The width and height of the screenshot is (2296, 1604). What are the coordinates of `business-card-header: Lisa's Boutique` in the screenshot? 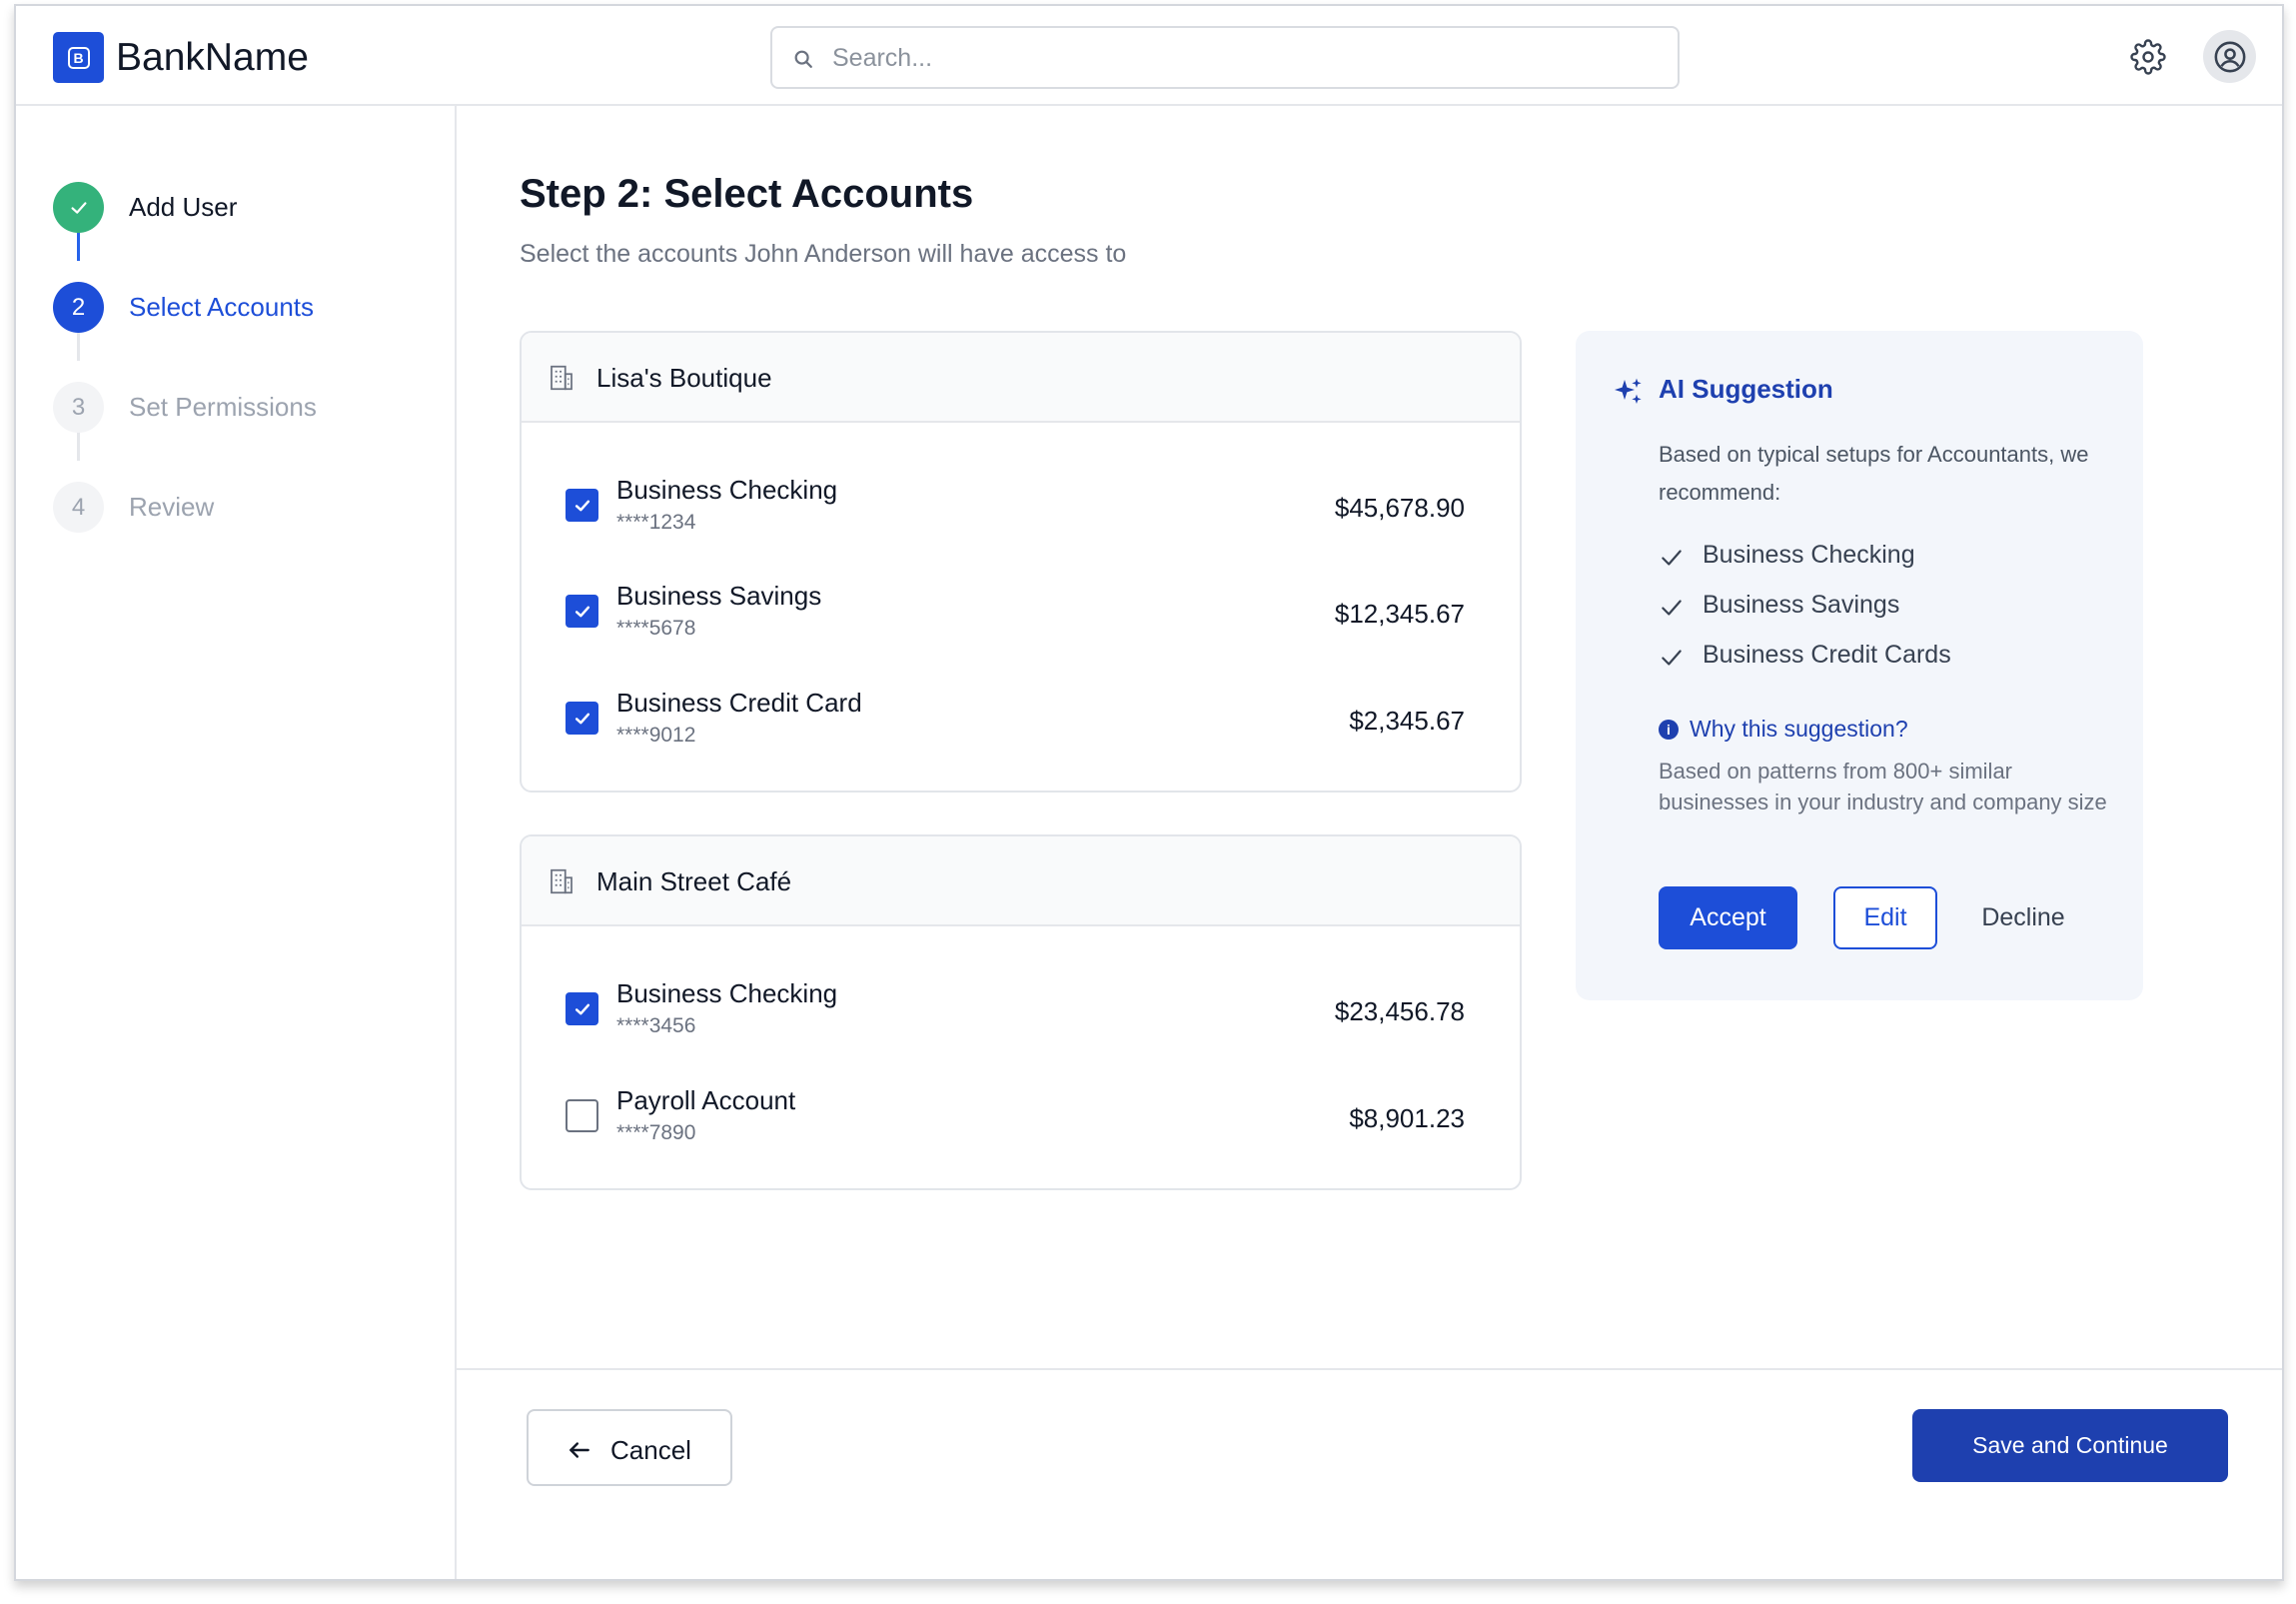 It's located at (1021, 378).